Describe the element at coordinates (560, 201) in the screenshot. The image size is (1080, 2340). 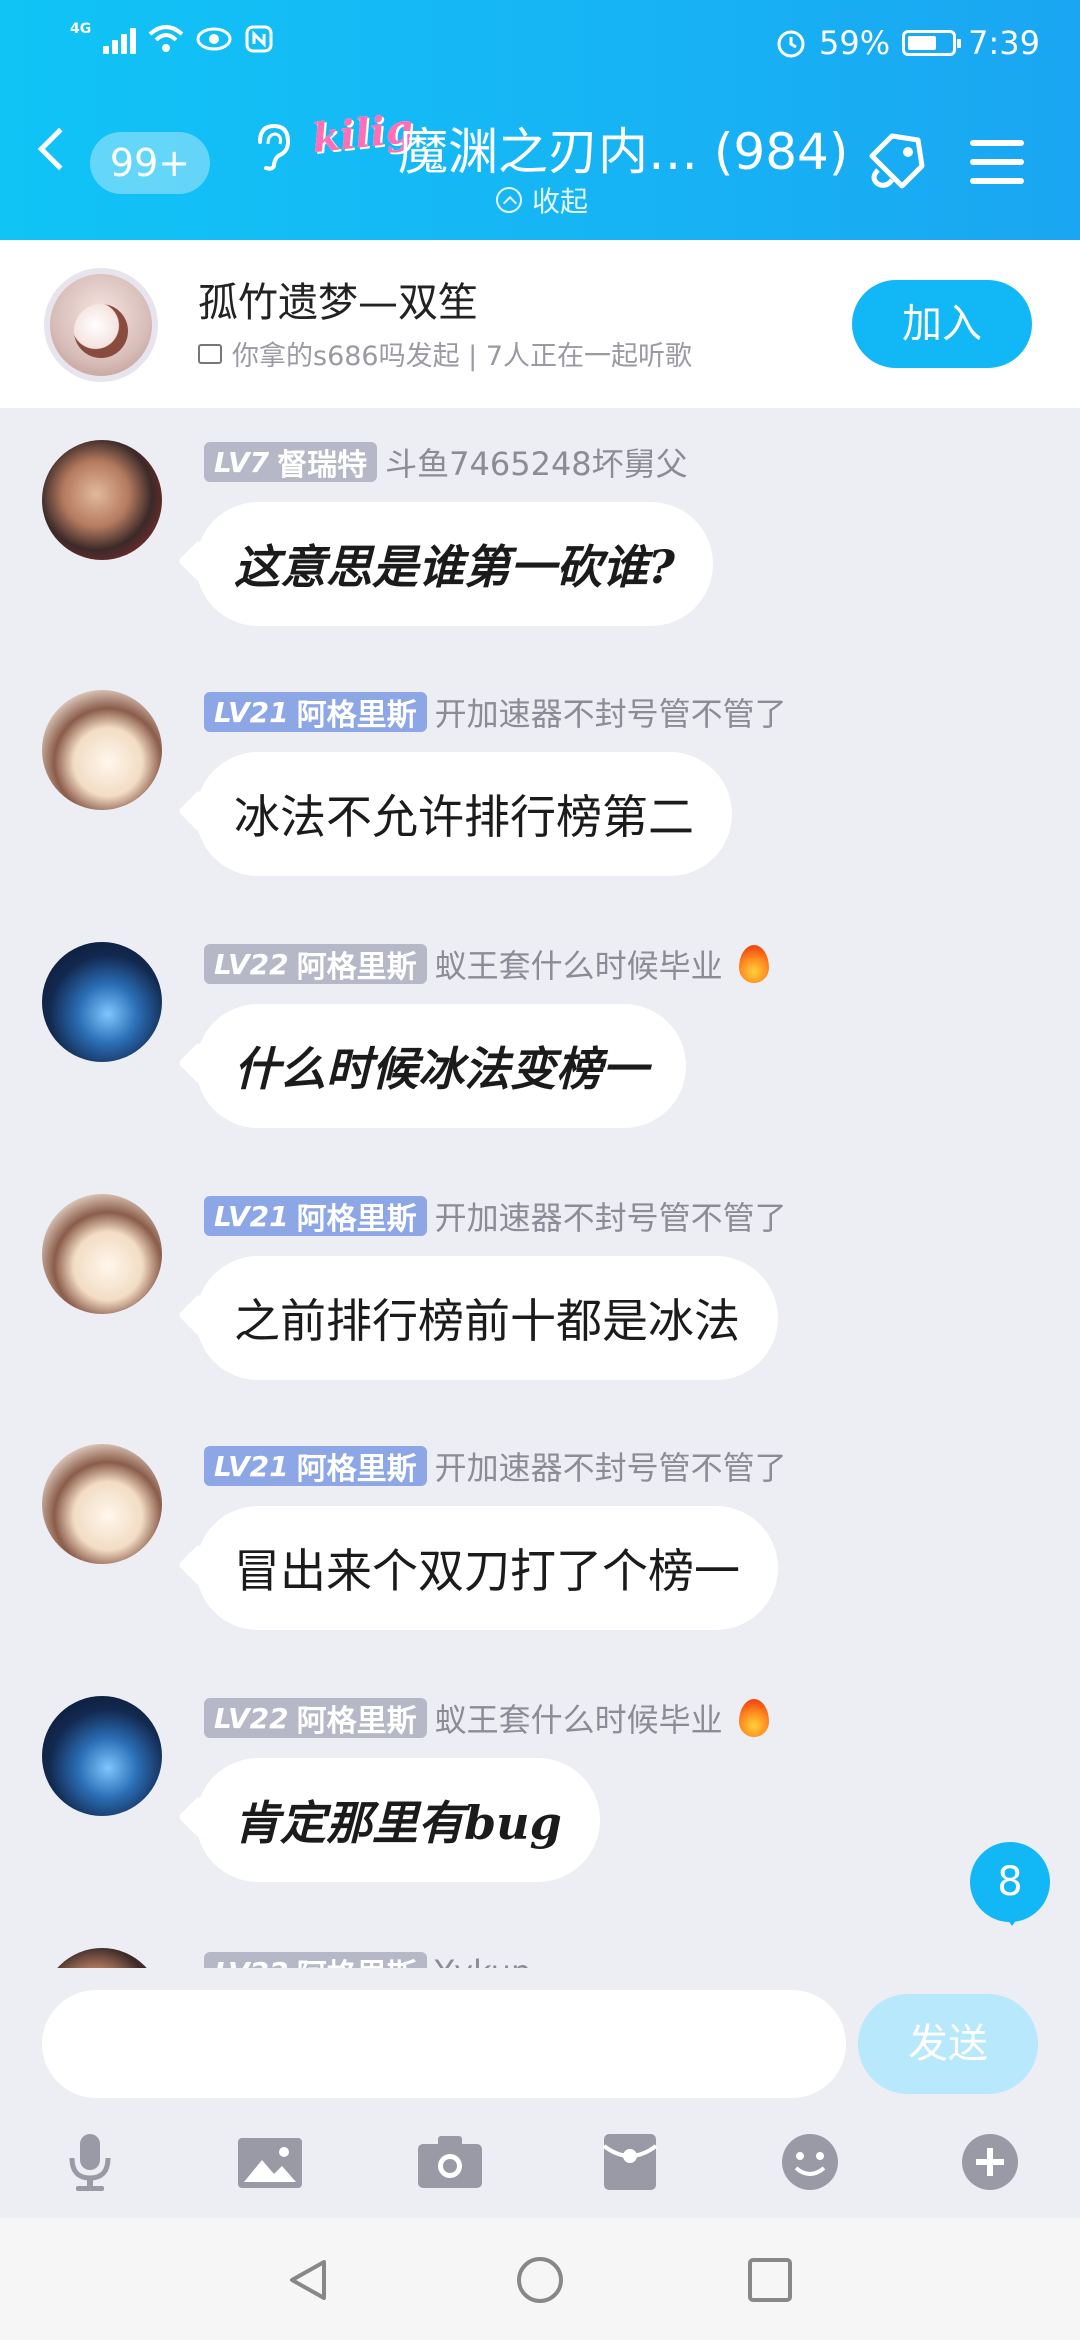
I see `collapse-label: 收起` at that location.